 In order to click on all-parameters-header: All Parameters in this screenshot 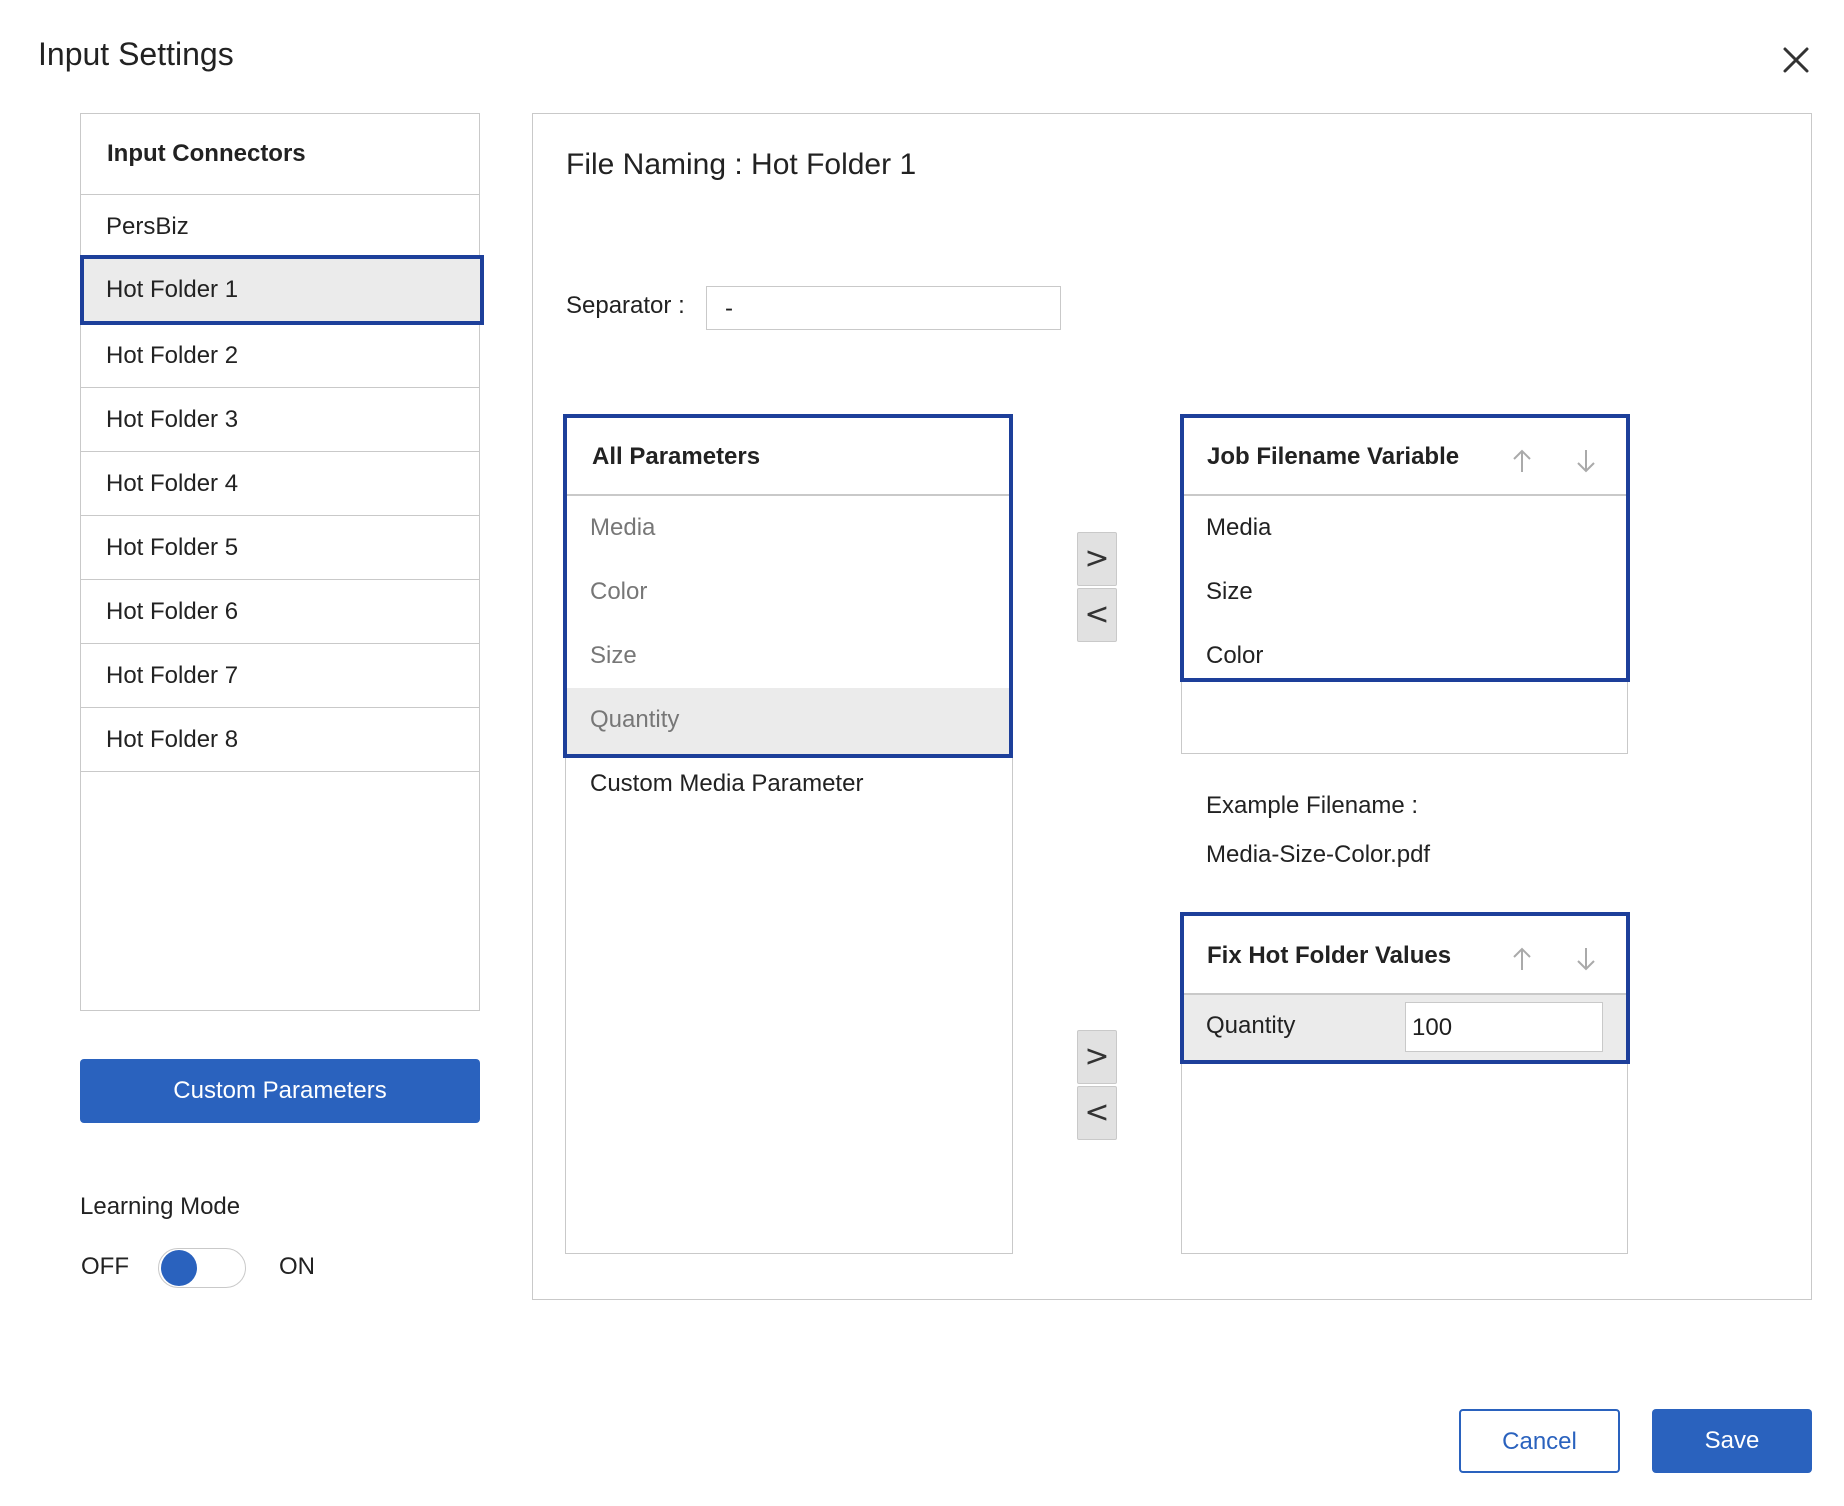, I will do `click(676, 456)`.